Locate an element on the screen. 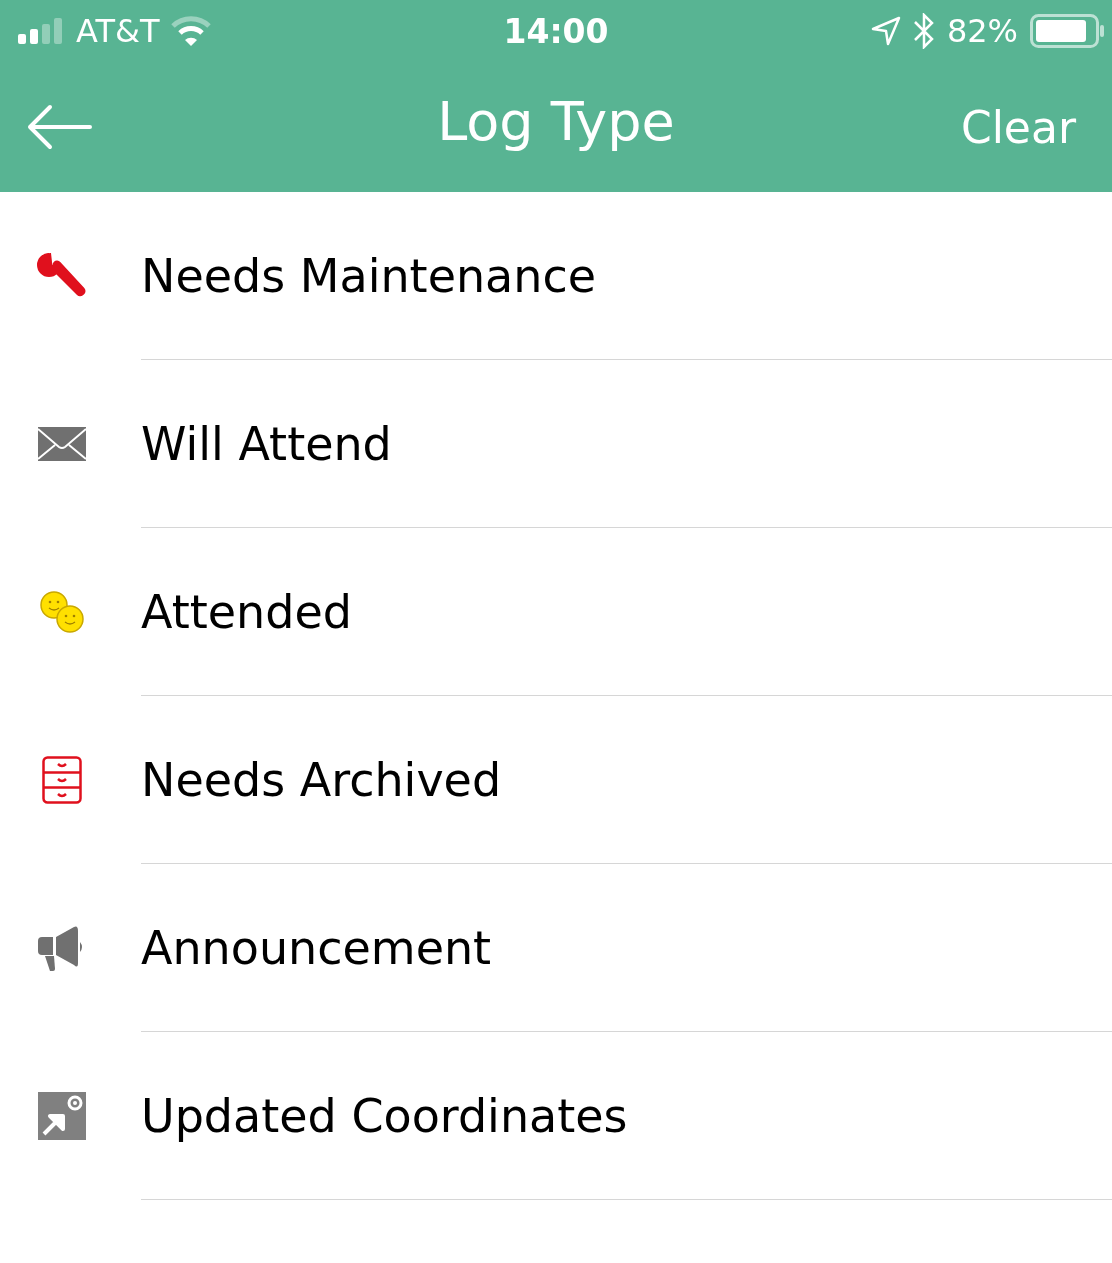 The width and height of the screenshot is (1112, 1263). status-time: 14:00 is located at coordinates (556, 31).